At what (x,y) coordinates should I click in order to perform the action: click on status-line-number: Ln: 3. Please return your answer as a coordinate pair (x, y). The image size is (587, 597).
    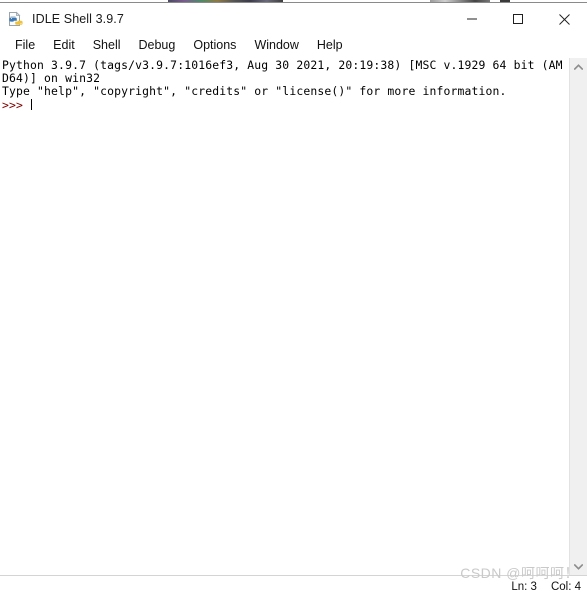
    Looking at the image, I should click on (524, 586).